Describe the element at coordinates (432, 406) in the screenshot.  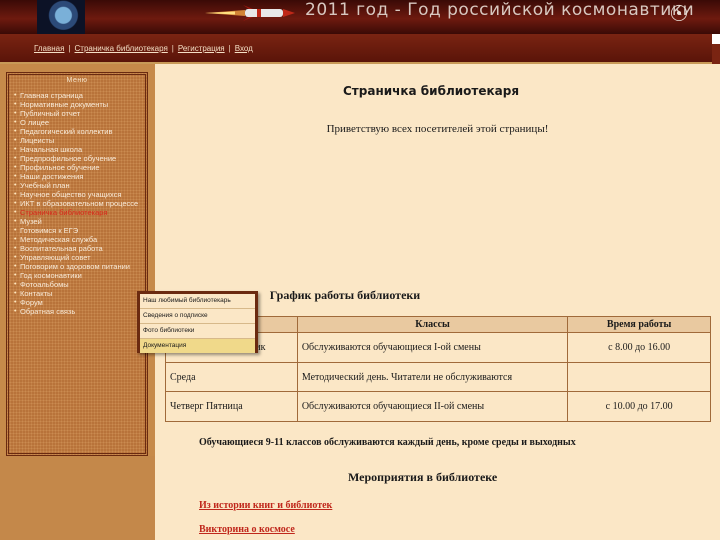
I see `cell-classes: Обслуживаются обучающиеся II-ой смены` at that location.